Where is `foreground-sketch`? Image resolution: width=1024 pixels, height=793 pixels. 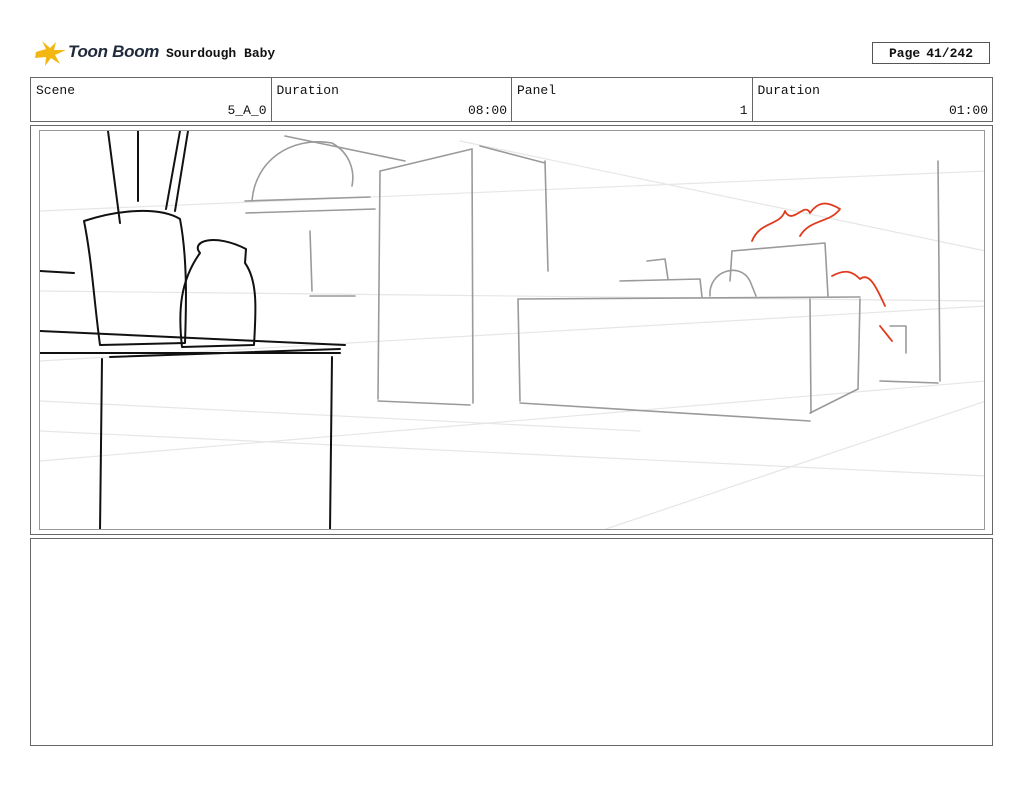 foreground-sketch is located at coordinates (193, 330).